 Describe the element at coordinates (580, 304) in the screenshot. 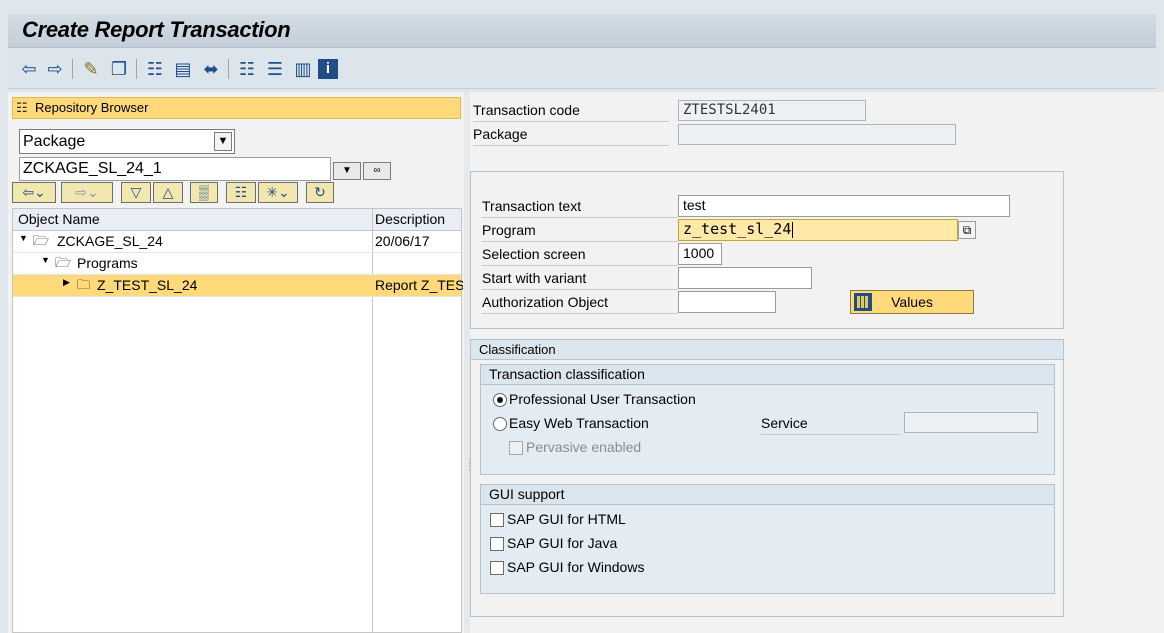

I see `authorization-object-label: Authorization Object` at that location.